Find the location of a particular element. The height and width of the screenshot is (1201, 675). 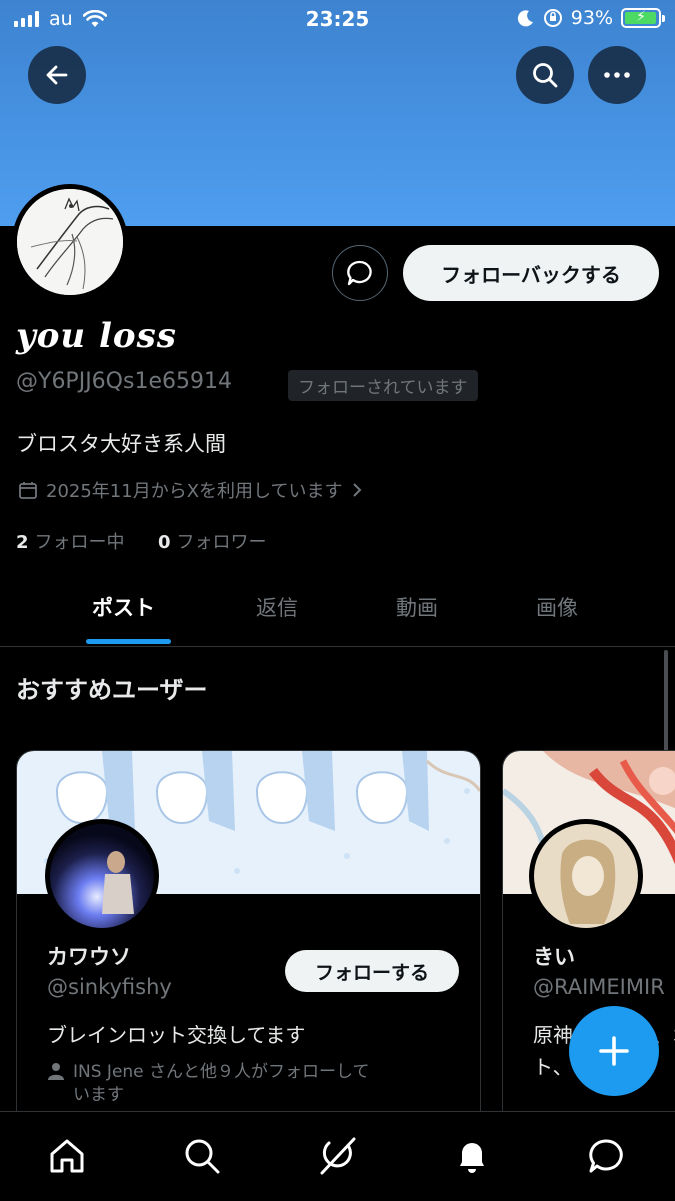

chat-icon is located at coordinates (606, 1156).